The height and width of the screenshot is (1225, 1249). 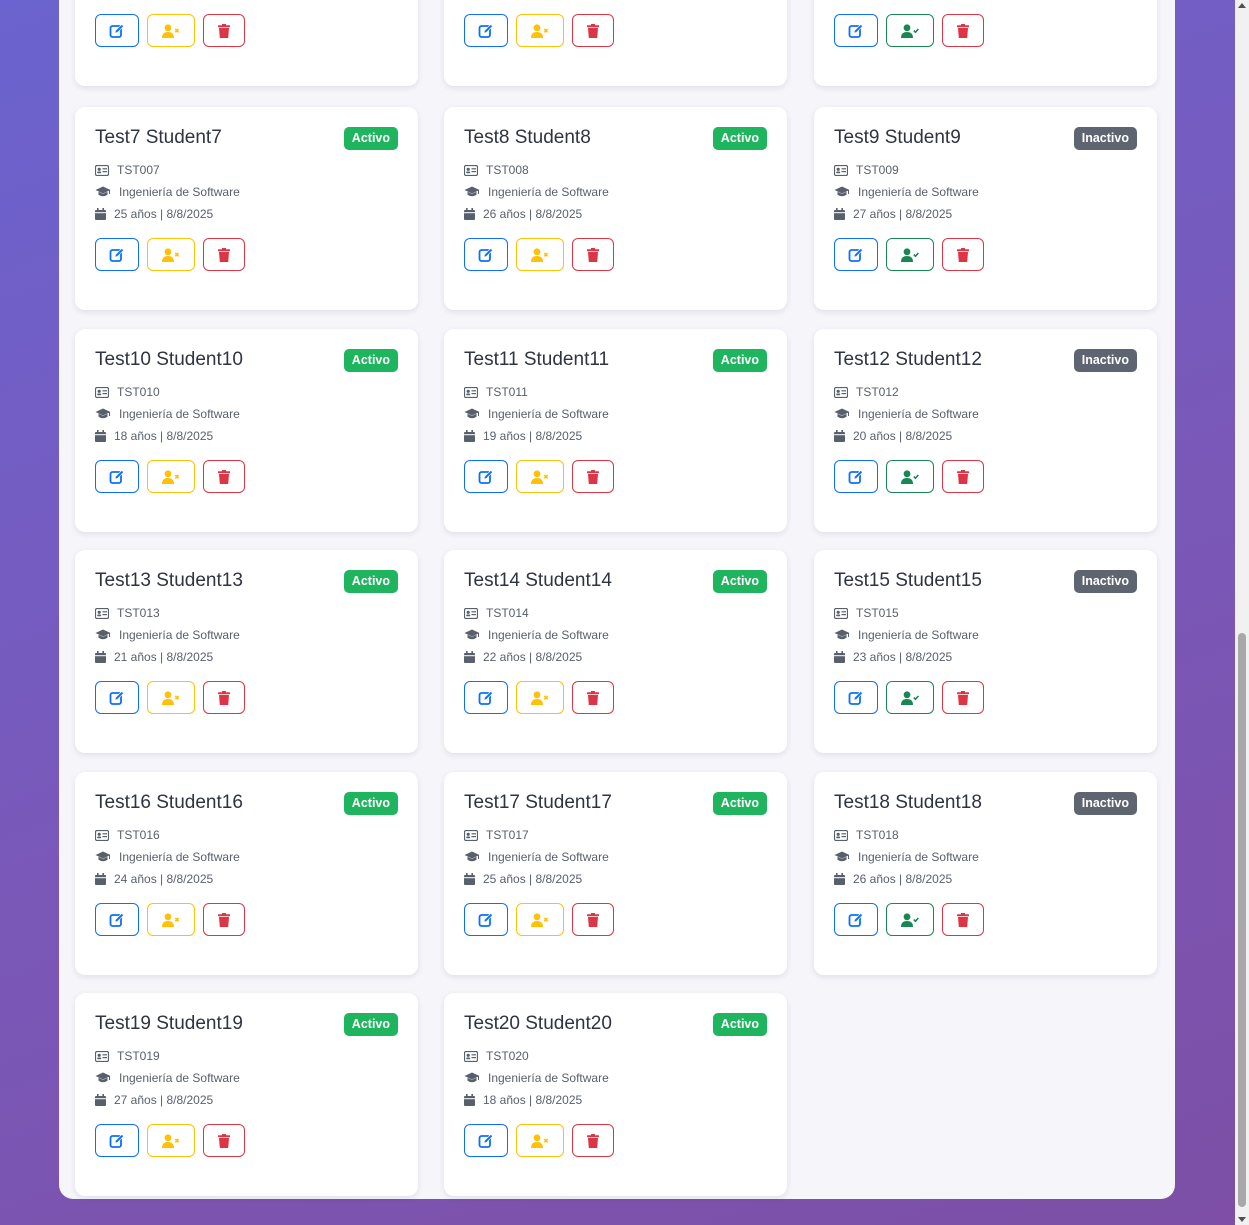 I want to click on student-code-row: TST008, so click(x=496, y=170).